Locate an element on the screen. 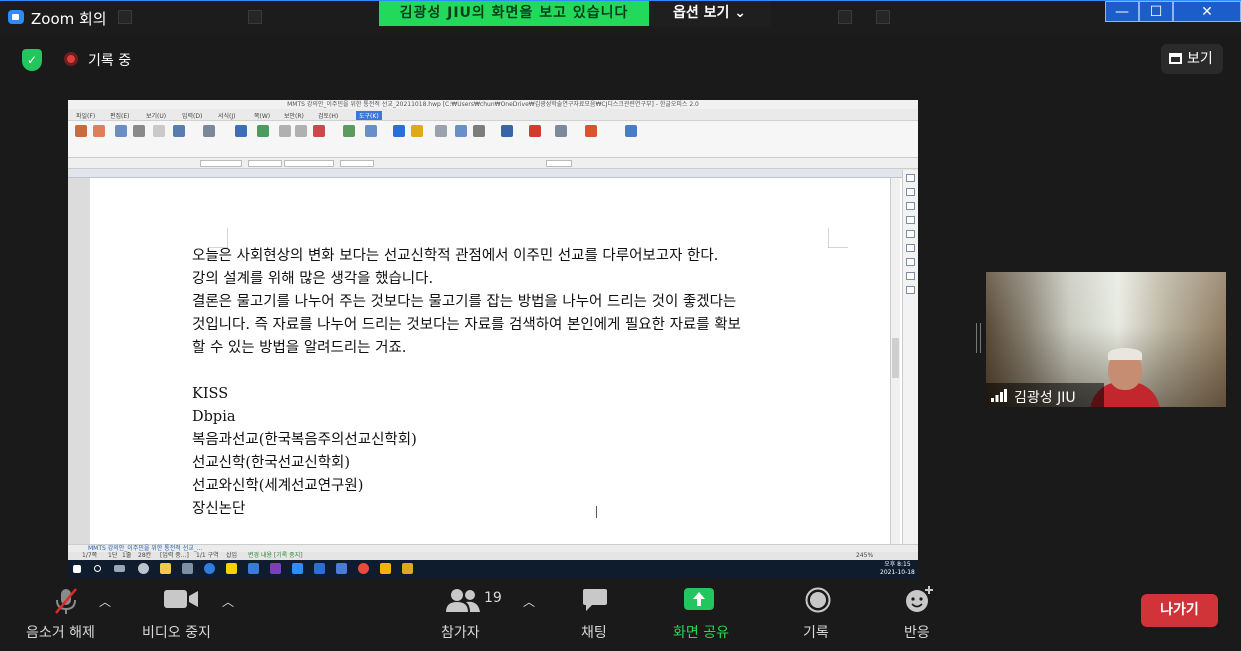 The image size is (1241, 651). microphone-muted-icon is located at coordinates (66, 601).